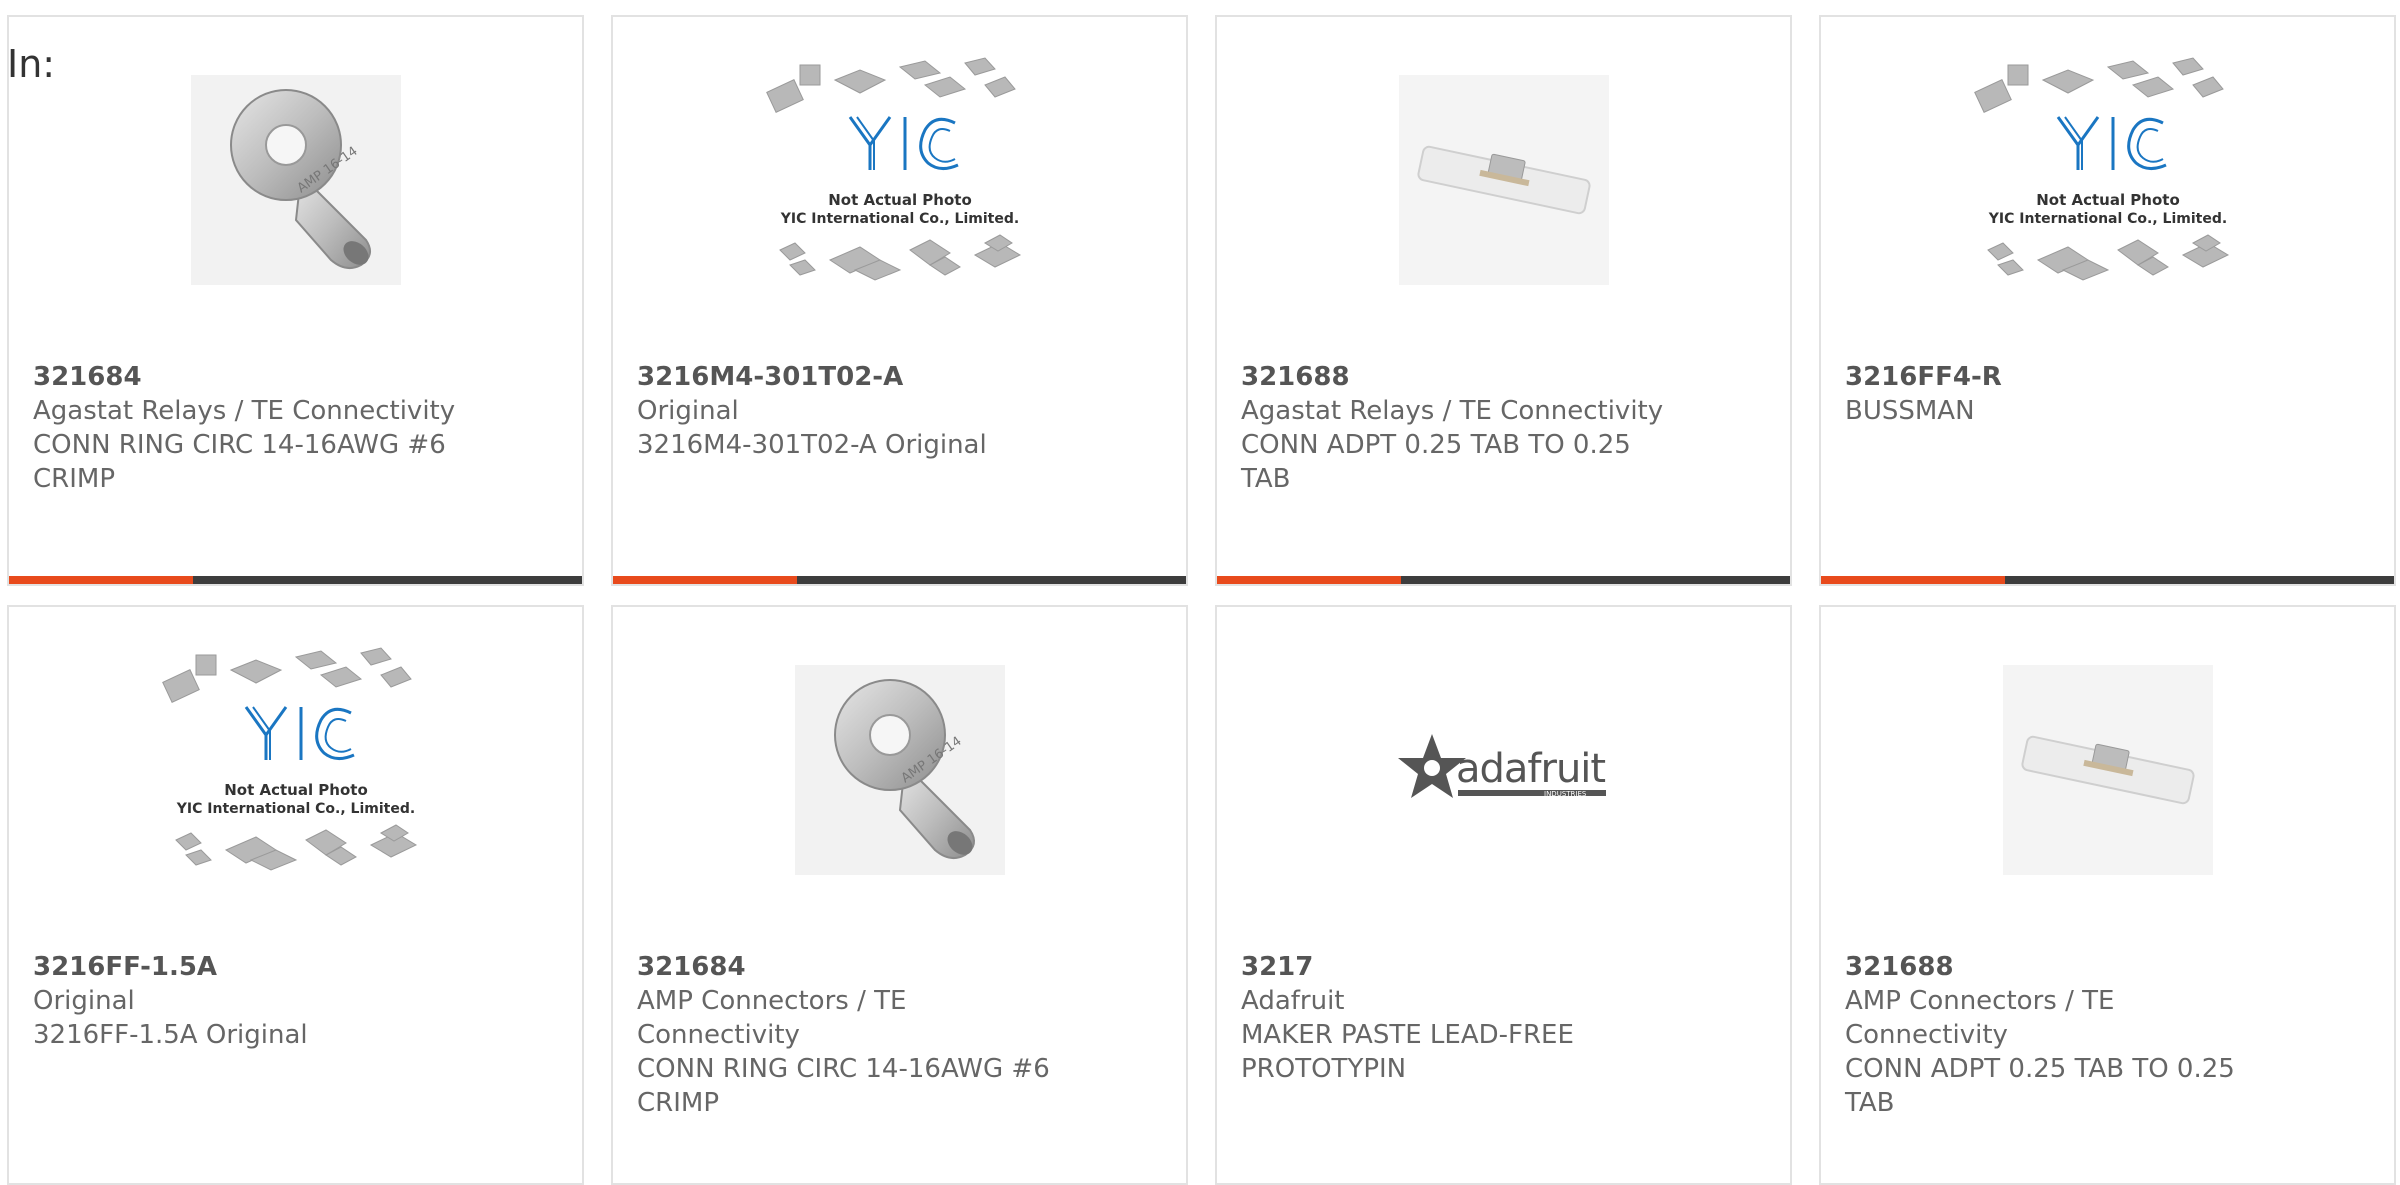 This screenshot has height=1185, width=2400. What do you see at coordinates (812, 445) in the screenshot?
I see `description-line: 3216M4-301T02-A Original` at bounding box center [812, 445].